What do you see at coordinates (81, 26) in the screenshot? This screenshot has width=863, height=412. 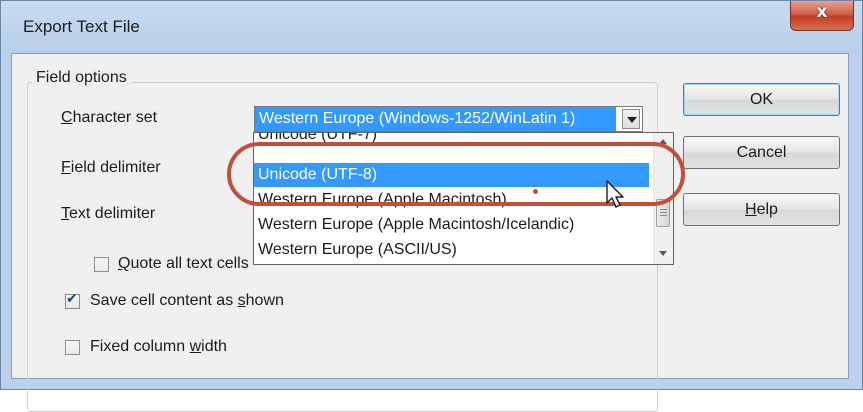 I see `dialog-title: Export Text File` at bounding box center [81, 26].